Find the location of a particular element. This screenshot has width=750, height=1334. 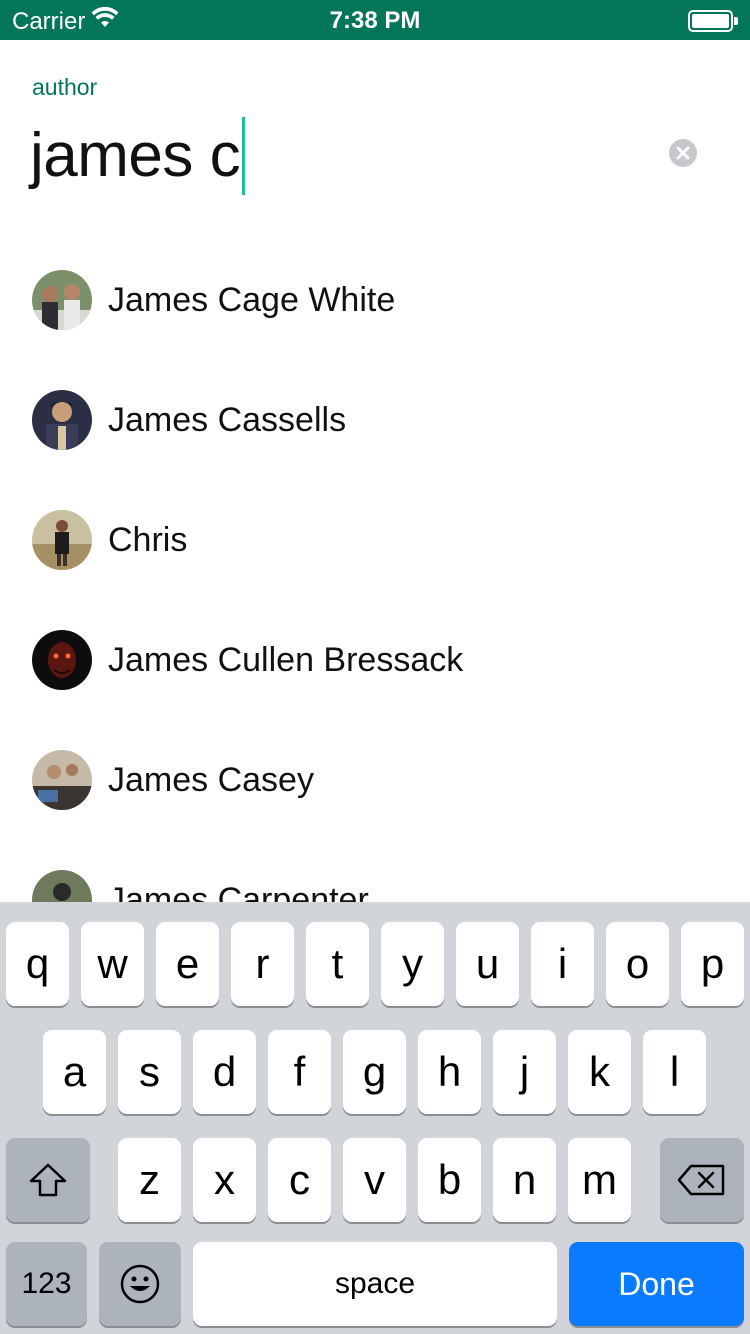

key-o: o is located at coordinates (637, 964).